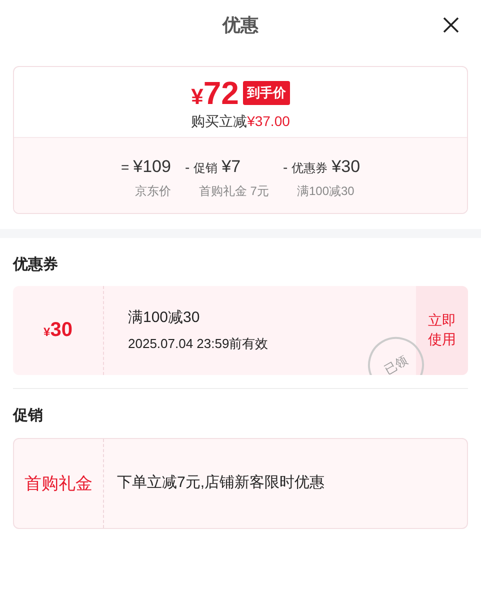 The image size is (481, 594). What do you see at coordinates (213, 167) in the screenshot?
I see `breakdown-amount: - 促销 ¥7` at bounding box center [213, 167].